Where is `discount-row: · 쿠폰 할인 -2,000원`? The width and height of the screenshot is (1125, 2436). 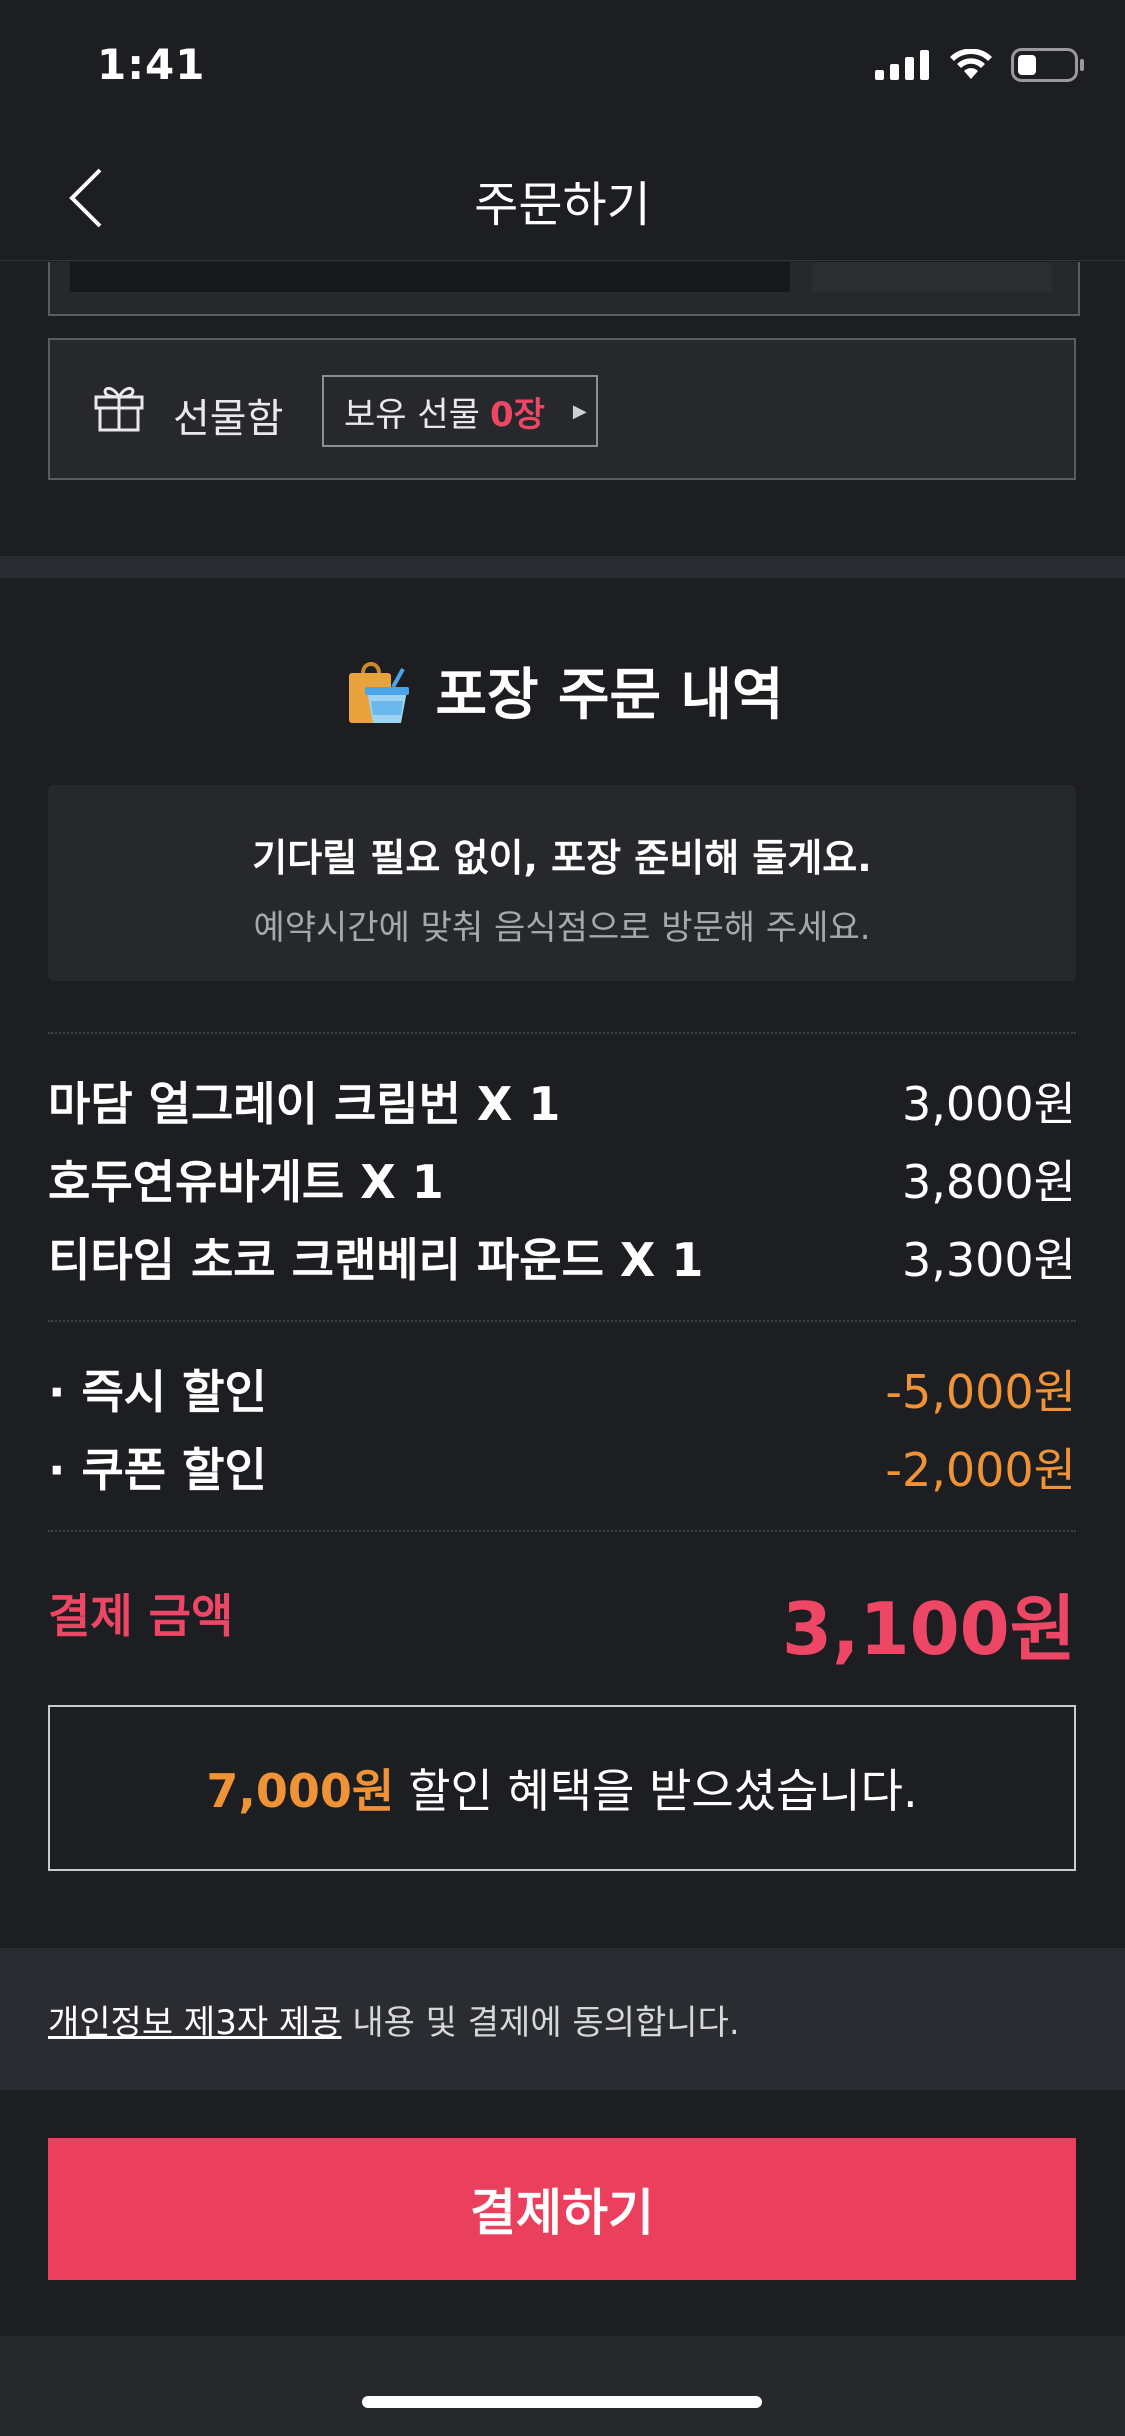
discount-row: · 쿠폰 할인 -2,000원 is located at coordinates (562, 1467).